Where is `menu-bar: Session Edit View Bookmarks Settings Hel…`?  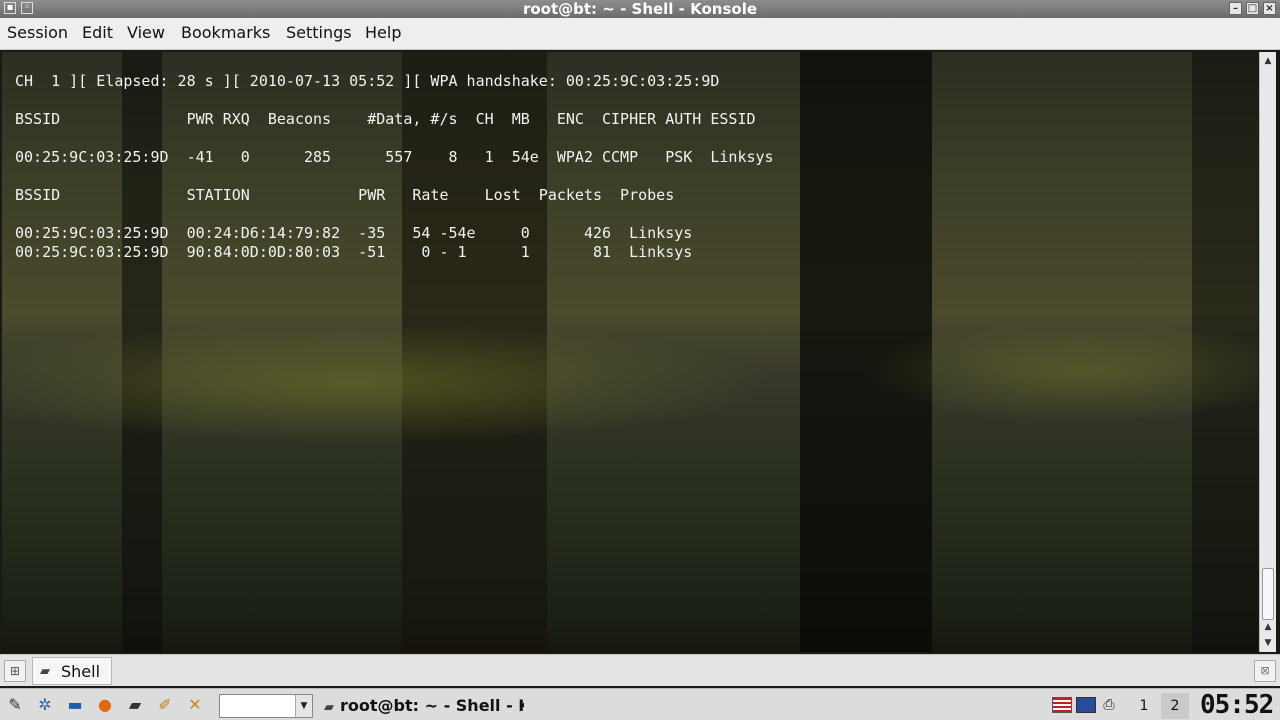 menu-bar: Session Edit View Bookmarks Settings Hel… is located at coordinates (640, 34).